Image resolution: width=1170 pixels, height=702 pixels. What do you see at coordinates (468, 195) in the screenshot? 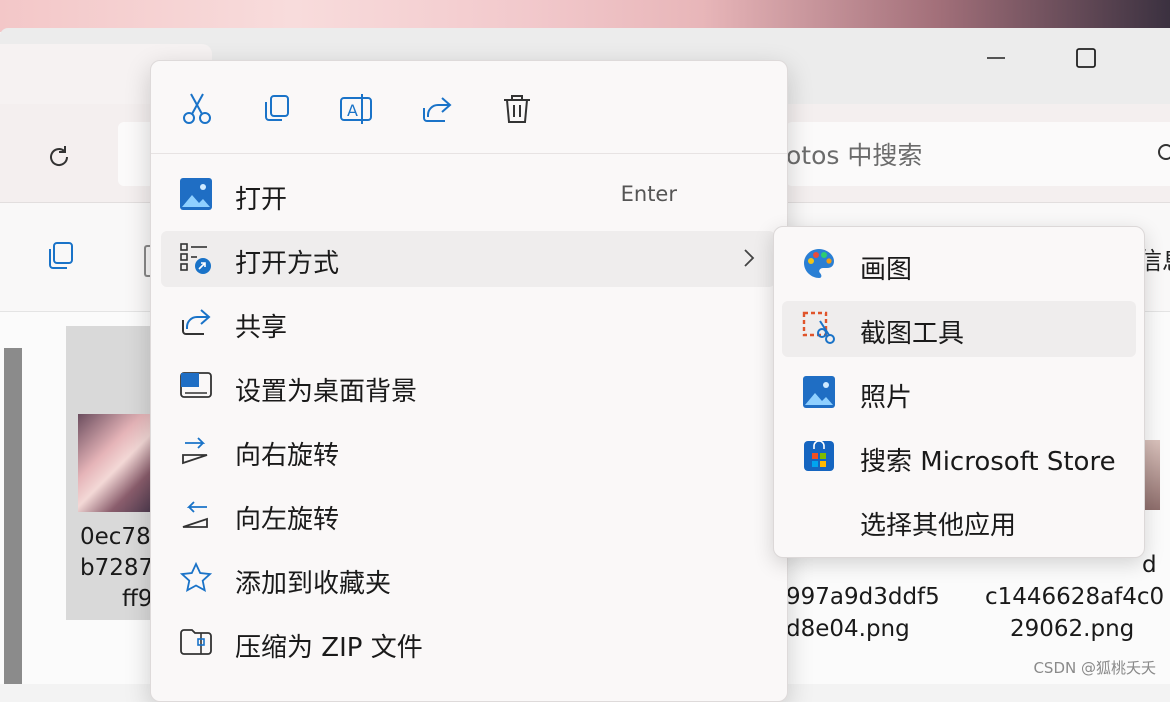
I see `menu-item-open: 打开 Enter` at bounding box center [468, 195].